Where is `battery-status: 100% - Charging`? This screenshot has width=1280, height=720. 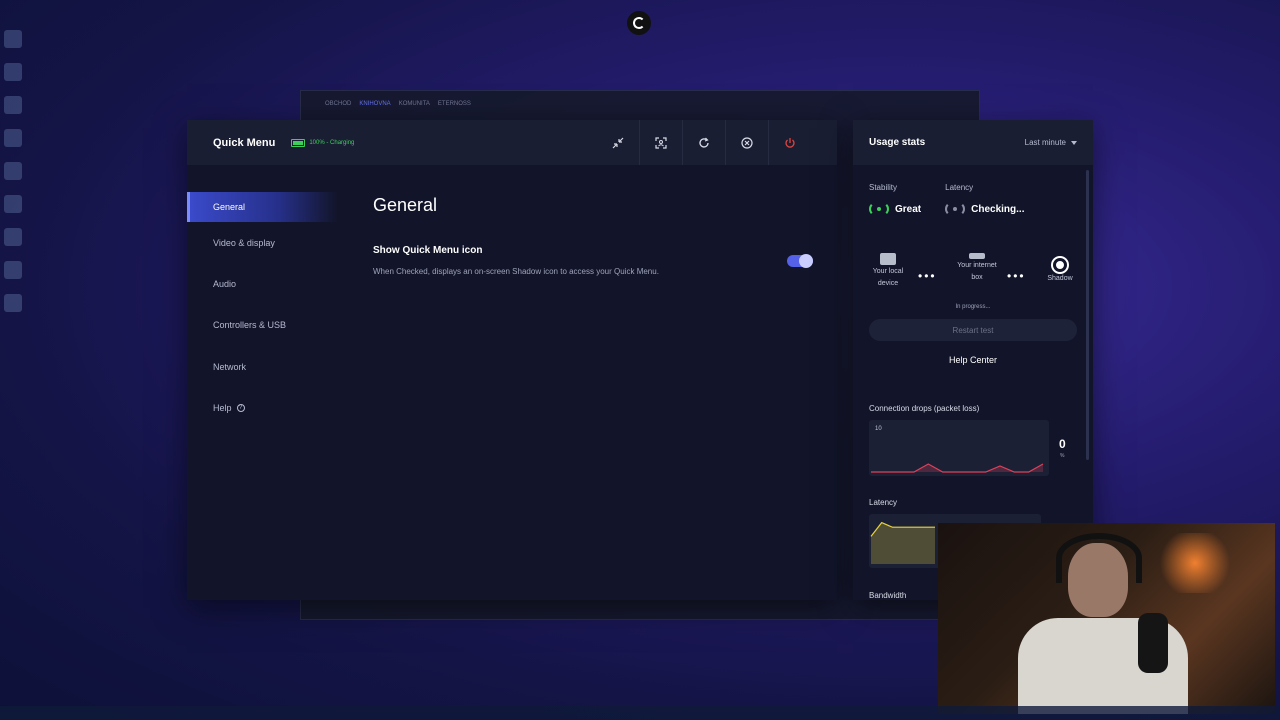 battery-status: 100% - Charging is located at coordinates (323, 142).